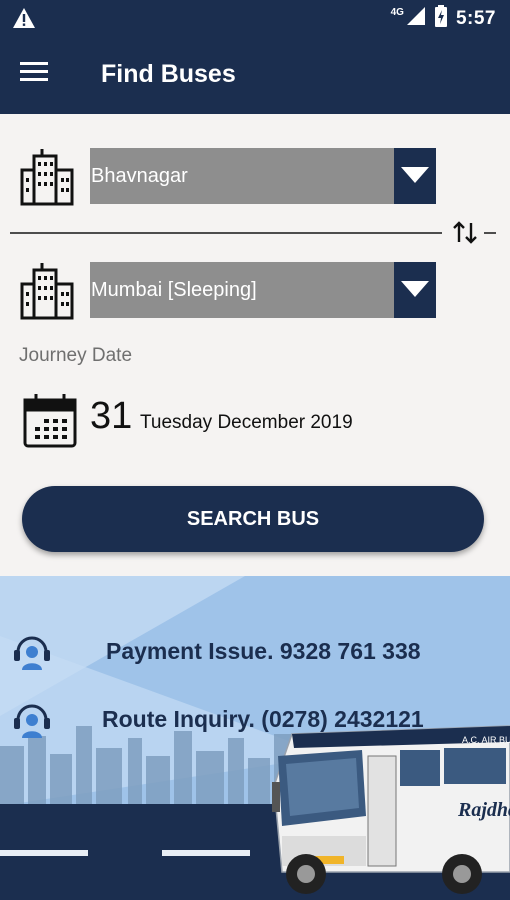 This screenshot has width=510, height=900. Describe the element at coordinates (263, 290) in the screenshot. I see `to-city-select: Mumbai [Sleeping]` at that location.